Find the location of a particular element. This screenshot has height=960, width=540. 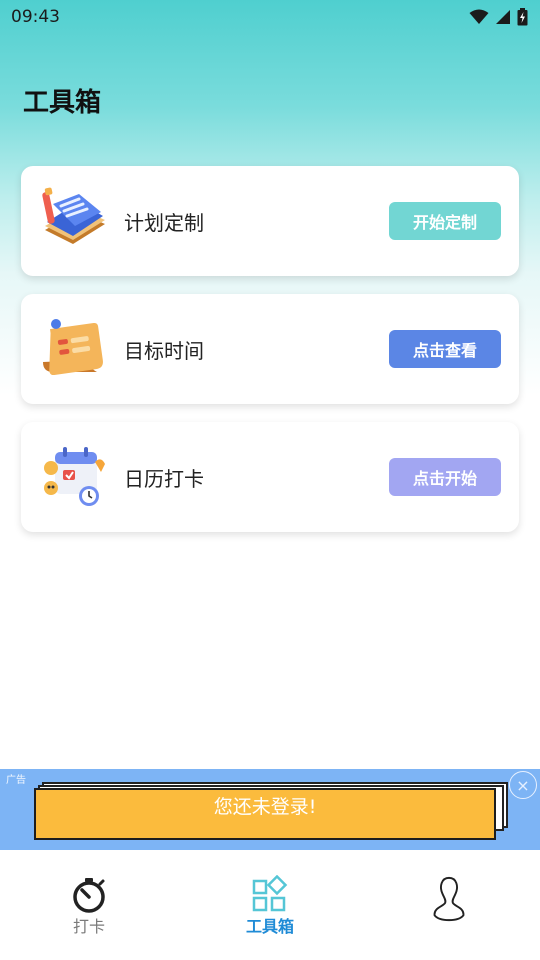

nav-item-toolbox: 工具箱 is located at coordinates (270, 905).